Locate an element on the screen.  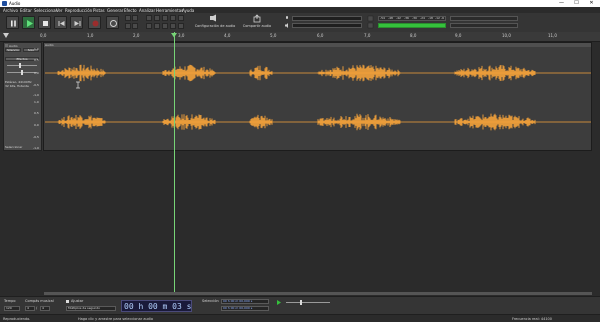
ibeam-cursor-icon is located at coordinates (78, 85).